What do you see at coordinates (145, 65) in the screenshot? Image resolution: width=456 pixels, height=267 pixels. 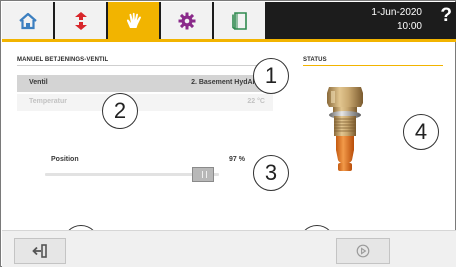 I see `manual-section-rule` at bounding box center [145, 65].